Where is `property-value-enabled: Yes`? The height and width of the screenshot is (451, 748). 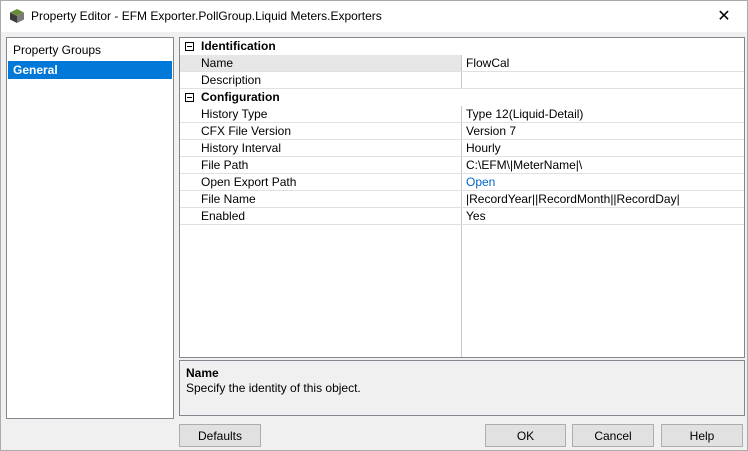 property-value-enabled: Yes is located at coordinates (603, 216).